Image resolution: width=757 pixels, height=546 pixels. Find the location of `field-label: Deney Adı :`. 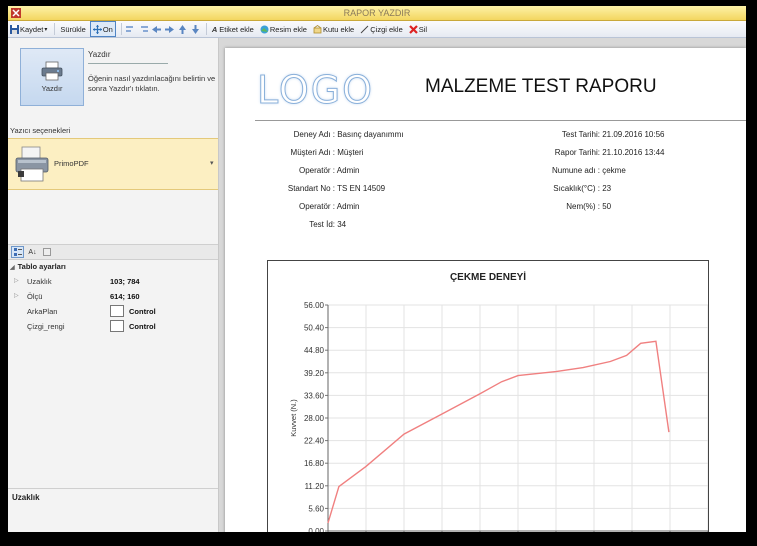

field-label: Deney Adı : is located at coordinates (314, 134).